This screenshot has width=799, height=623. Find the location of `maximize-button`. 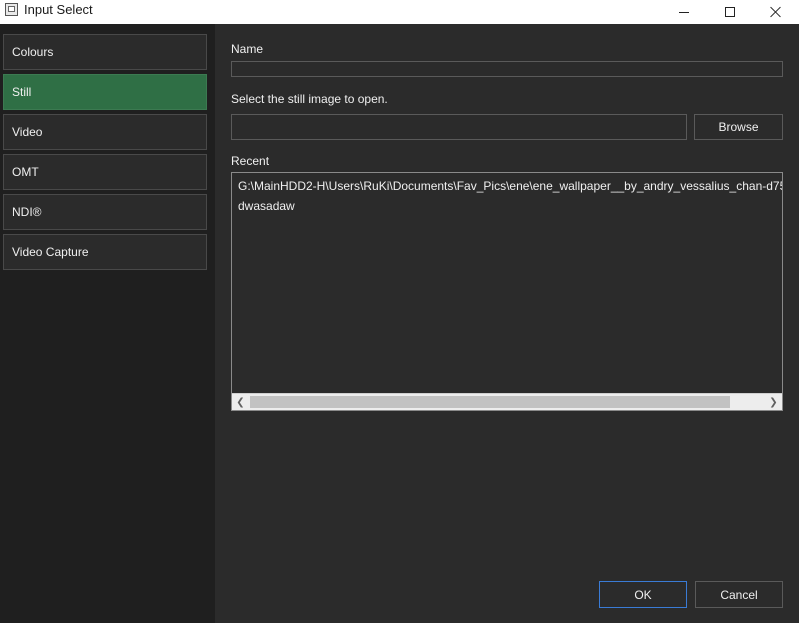

maximize-button is located at coordinates (730, 12).